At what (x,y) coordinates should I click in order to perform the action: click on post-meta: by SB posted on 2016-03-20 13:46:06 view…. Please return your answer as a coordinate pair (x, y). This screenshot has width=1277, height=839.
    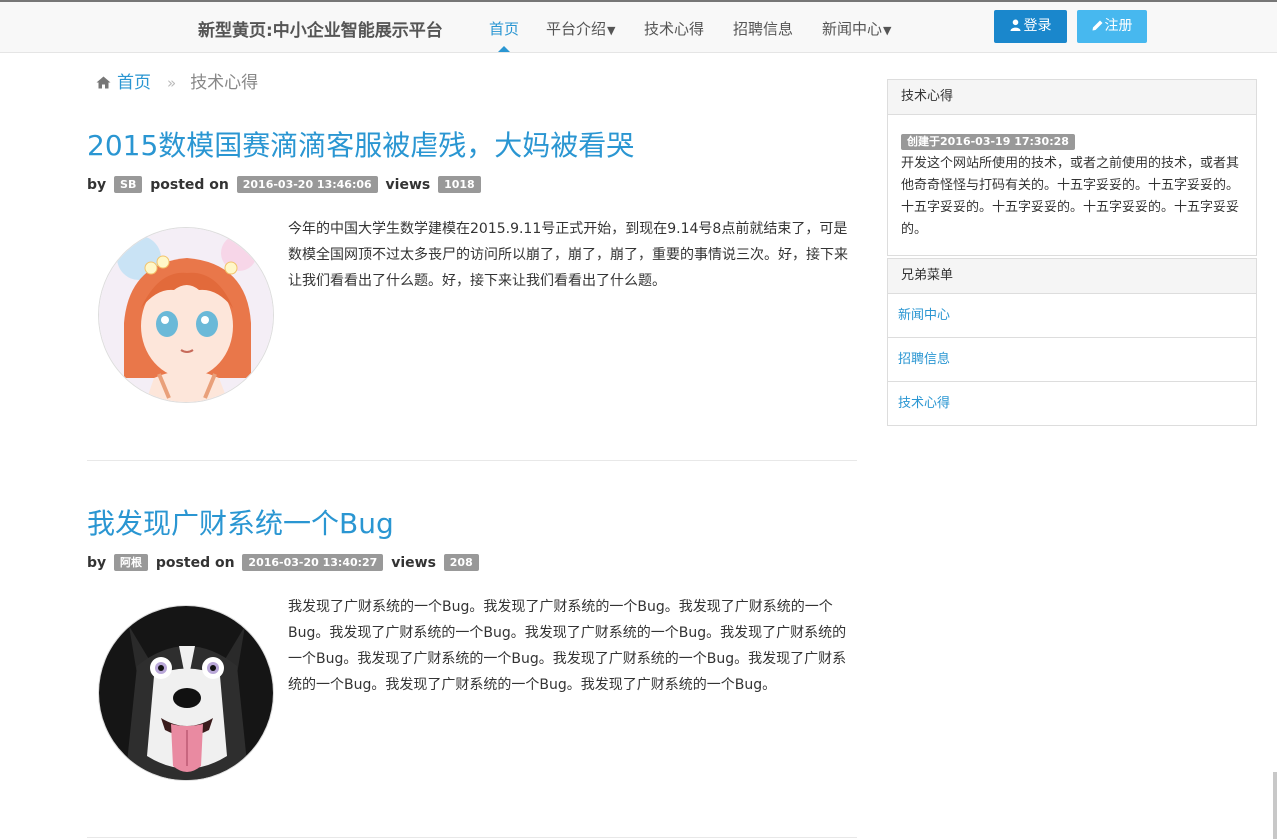
    Looking at the image, I should click on (285, 184).